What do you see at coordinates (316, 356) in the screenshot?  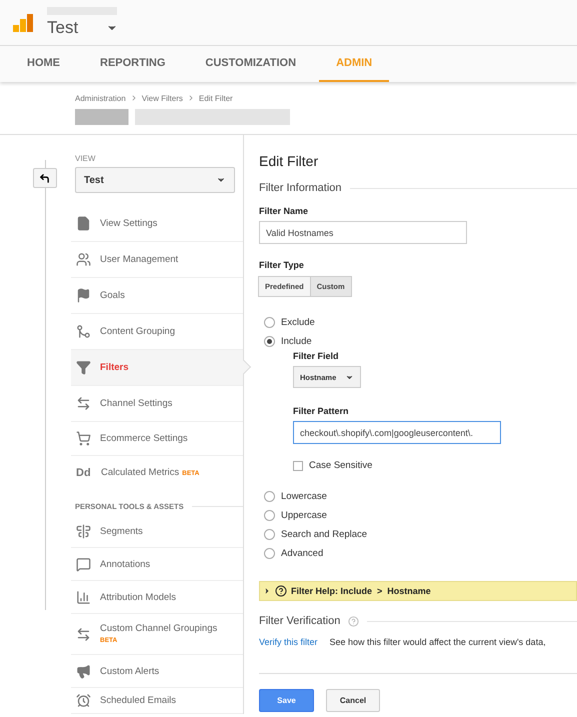 I see `field-label: Filter Field` at bounding box center [316, 356].